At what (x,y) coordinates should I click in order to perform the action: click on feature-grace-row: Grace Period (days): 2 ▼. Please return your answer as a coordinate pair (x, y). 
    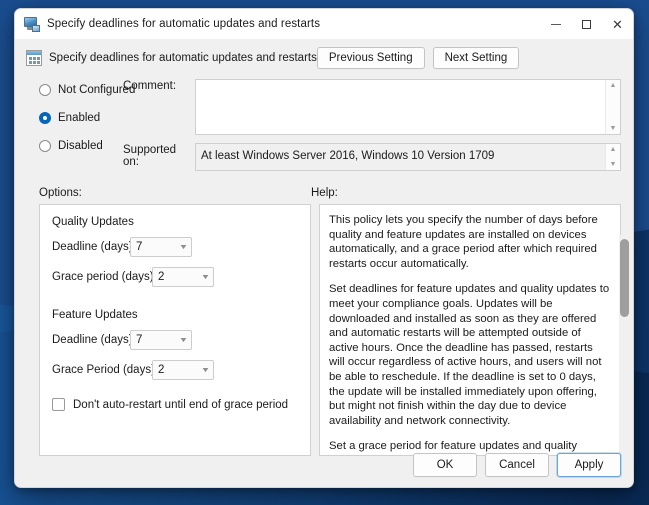
    Looking at the image, I should click on (175, 370).